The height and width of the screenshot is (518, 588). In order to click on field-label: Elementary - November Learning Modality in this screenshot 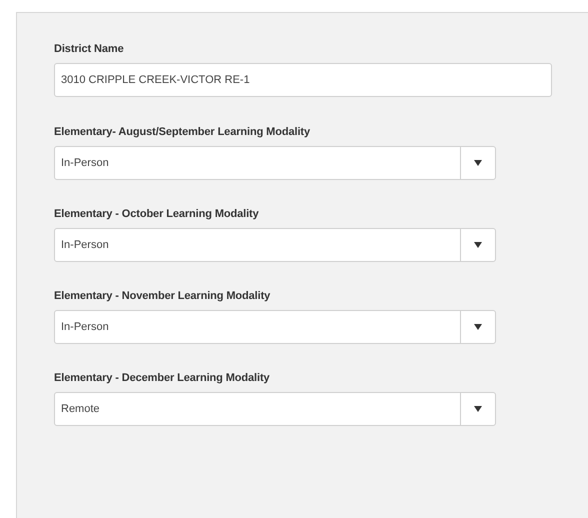, I will do `click(163, 296)`.